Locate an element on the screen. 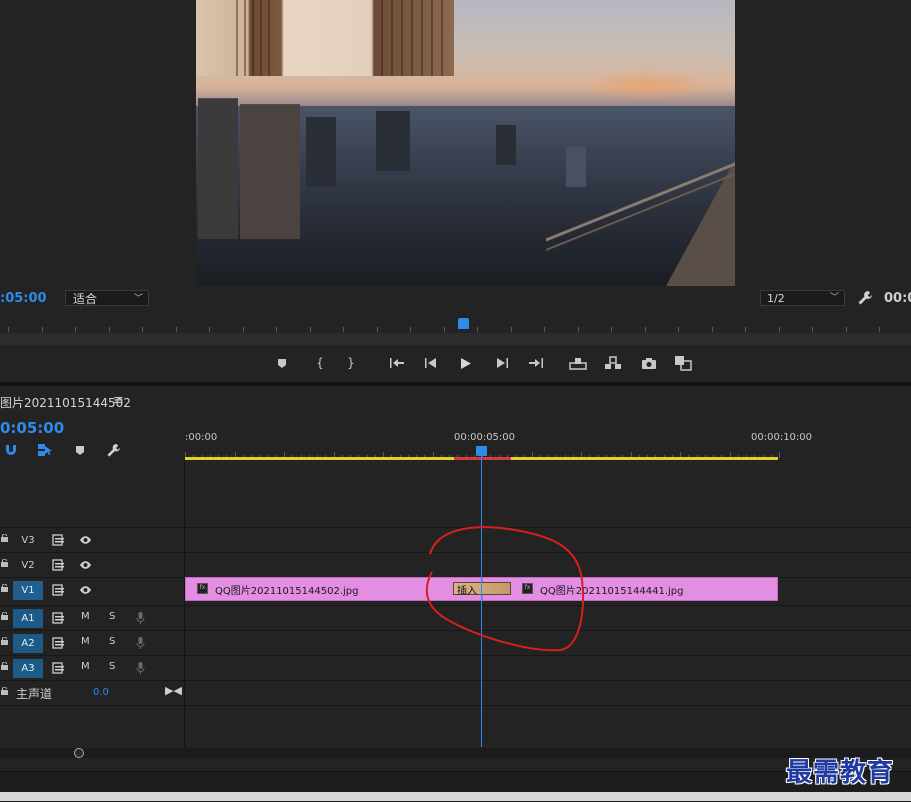 The width and height of the screenshot is (911, 802). fx-badge-icon: fx is located at coordinates (202, 588).